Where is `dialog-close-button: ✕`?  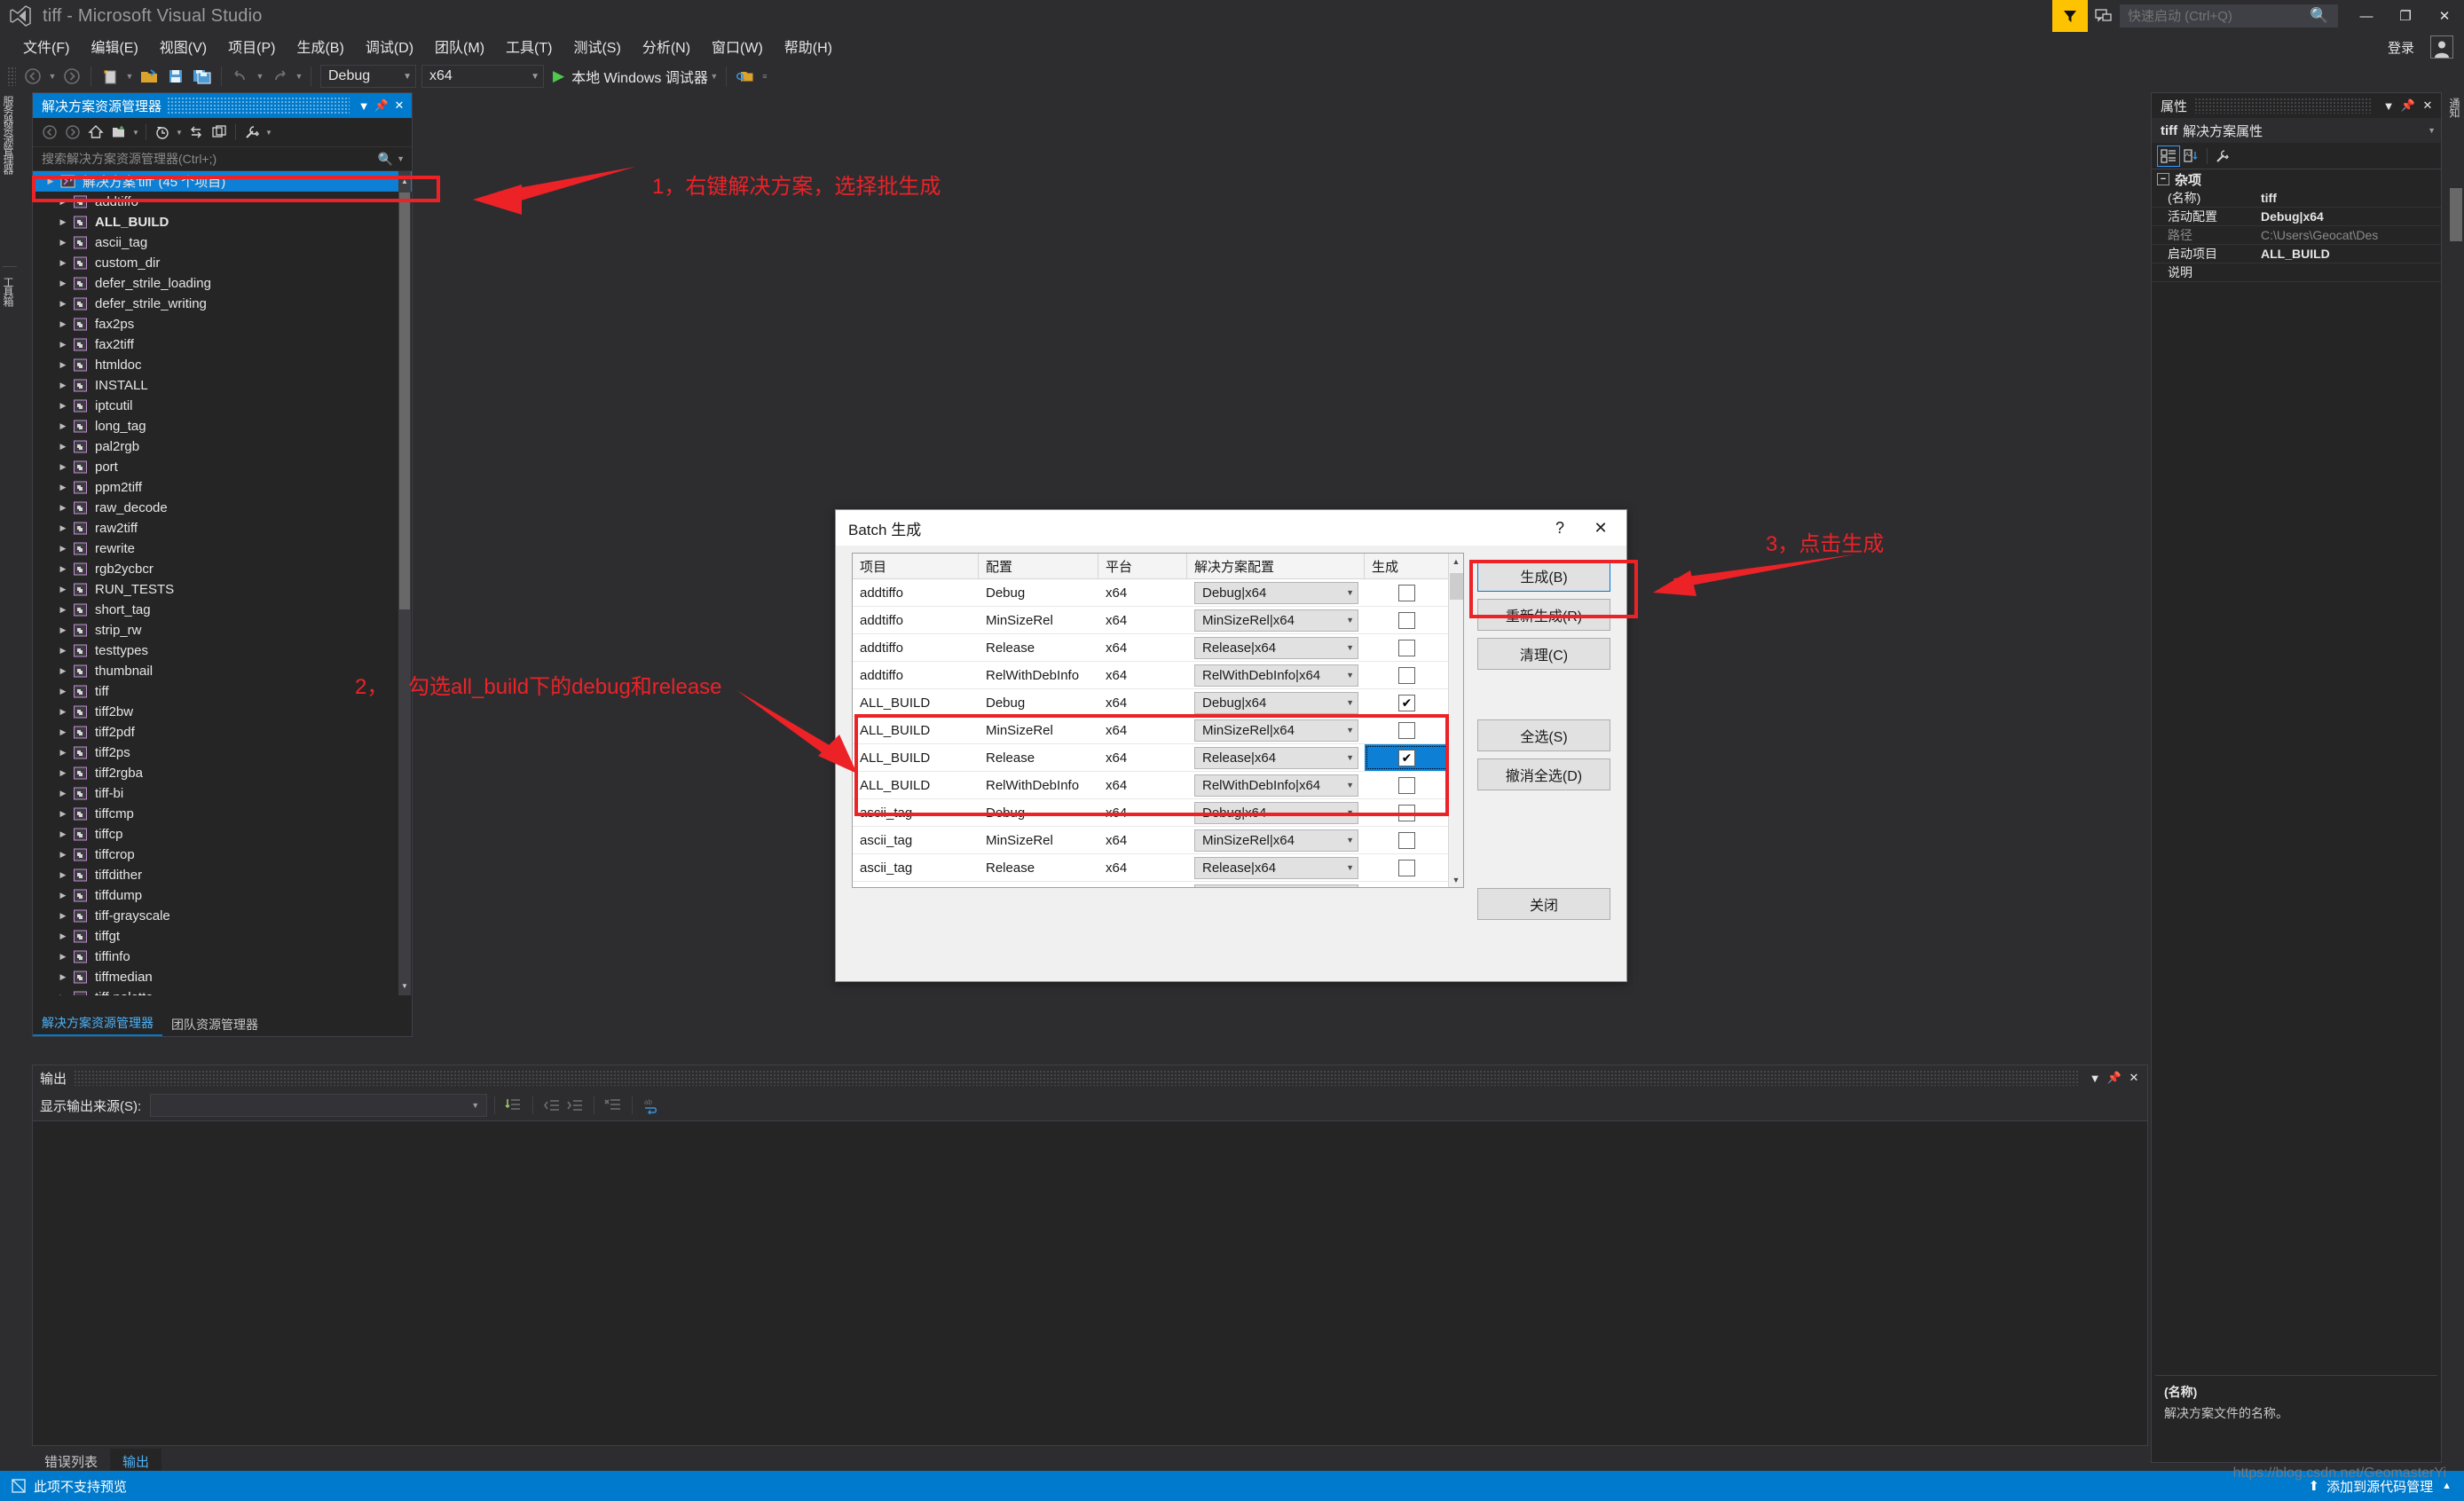 dialog-close-button: ✕ is located at coordinates (1600, 528).